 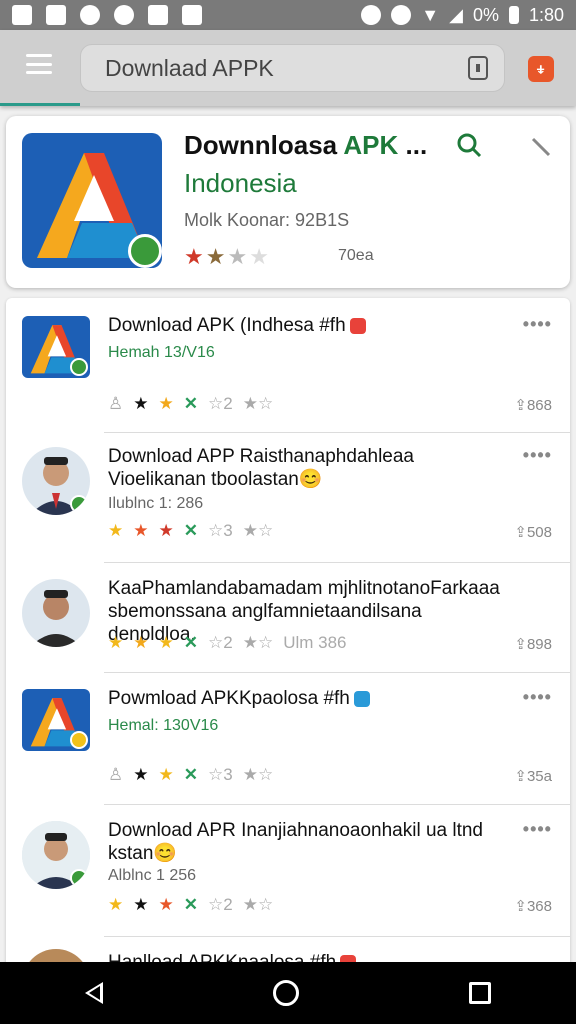 I want to click on item-actions: ★ ★ ★ ✕ ☆3 ★☆, so click(x=191, y=530).